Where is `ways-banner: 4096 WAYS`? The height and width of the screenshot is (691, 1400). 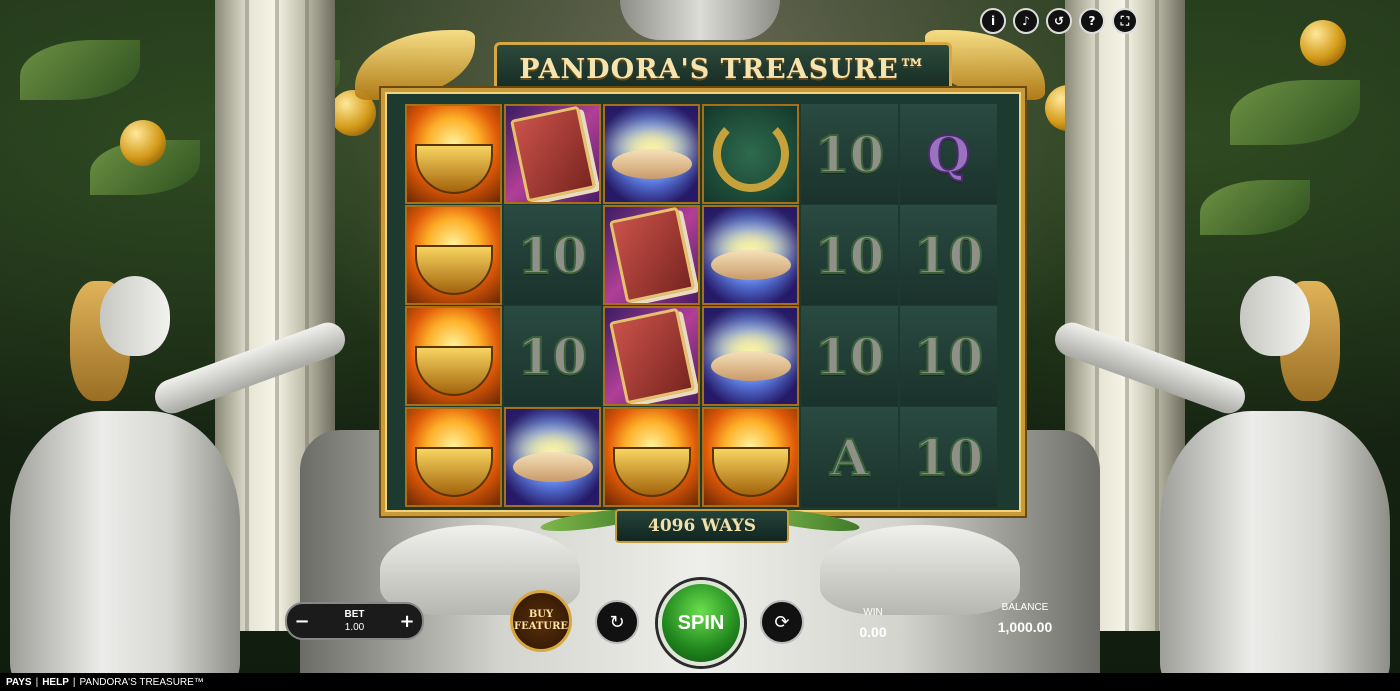
ways-banner: 4096 WAYS is located at coordinates (702, 526).